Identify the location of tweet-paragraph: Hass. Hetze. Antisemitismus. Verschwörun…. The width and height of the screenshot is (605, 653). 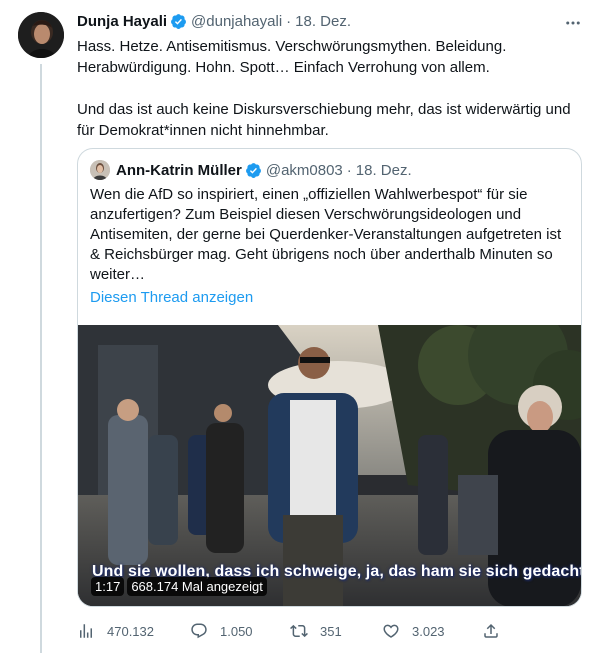
(292, 57).